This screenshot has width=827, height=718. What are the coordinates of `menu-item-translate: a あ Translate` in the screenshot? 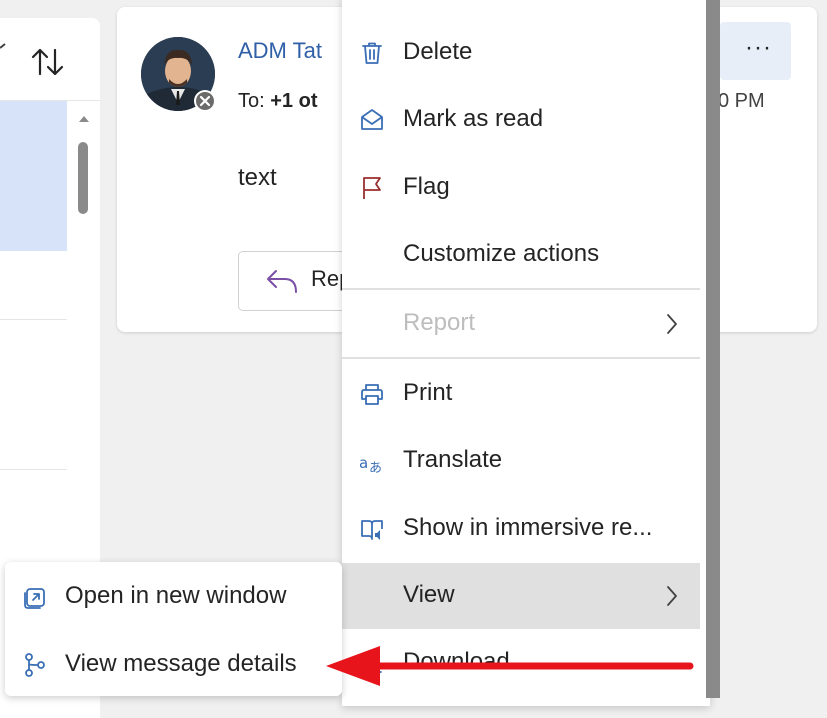 It's located at (521, 461).